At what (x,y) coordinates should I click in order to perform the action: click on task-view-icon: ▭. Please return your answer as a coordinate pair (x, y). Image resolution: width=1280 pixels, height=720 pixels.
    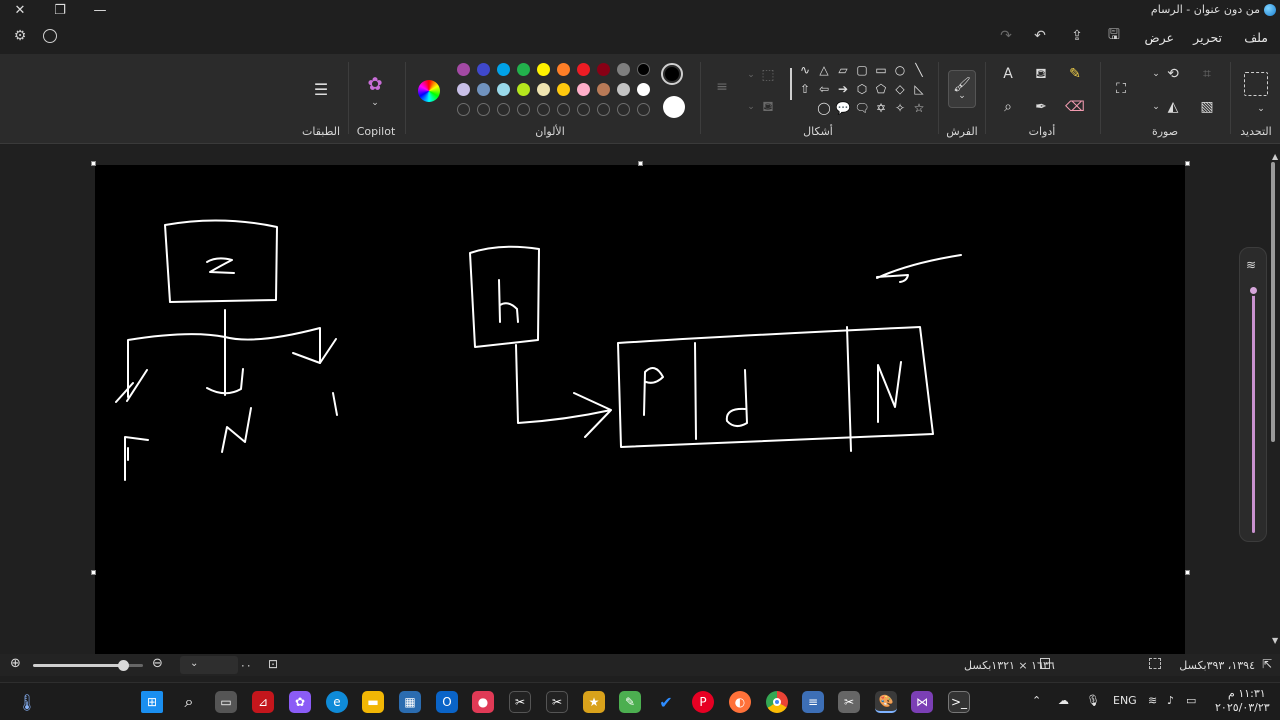
    Looking at the image, I should click on (226, 702).